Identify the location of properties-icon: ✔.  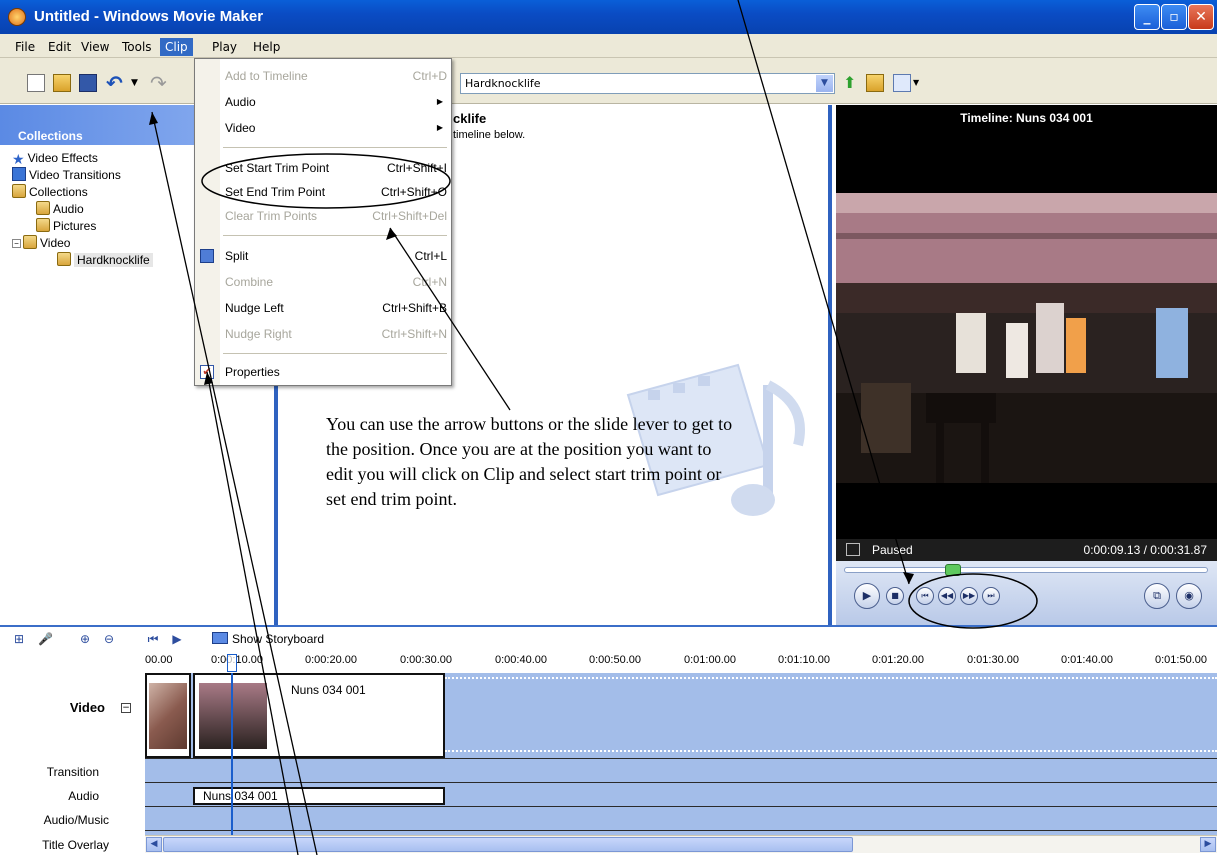
(207, 372).